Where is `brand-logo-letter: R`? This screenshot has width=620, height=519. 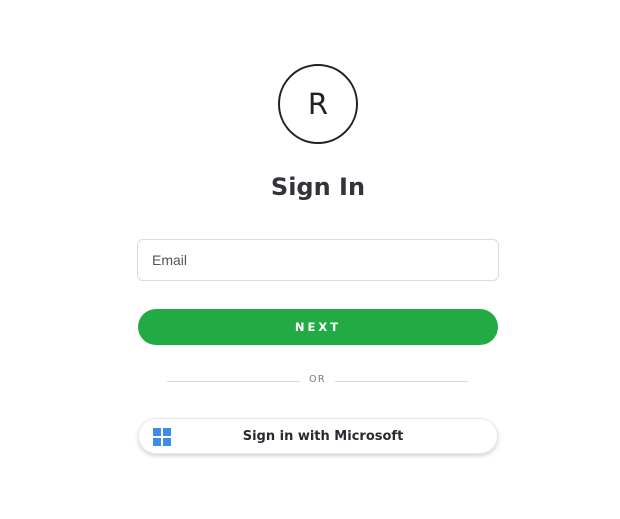
brand-logo-letter: R is located at coordinates (318, 103).